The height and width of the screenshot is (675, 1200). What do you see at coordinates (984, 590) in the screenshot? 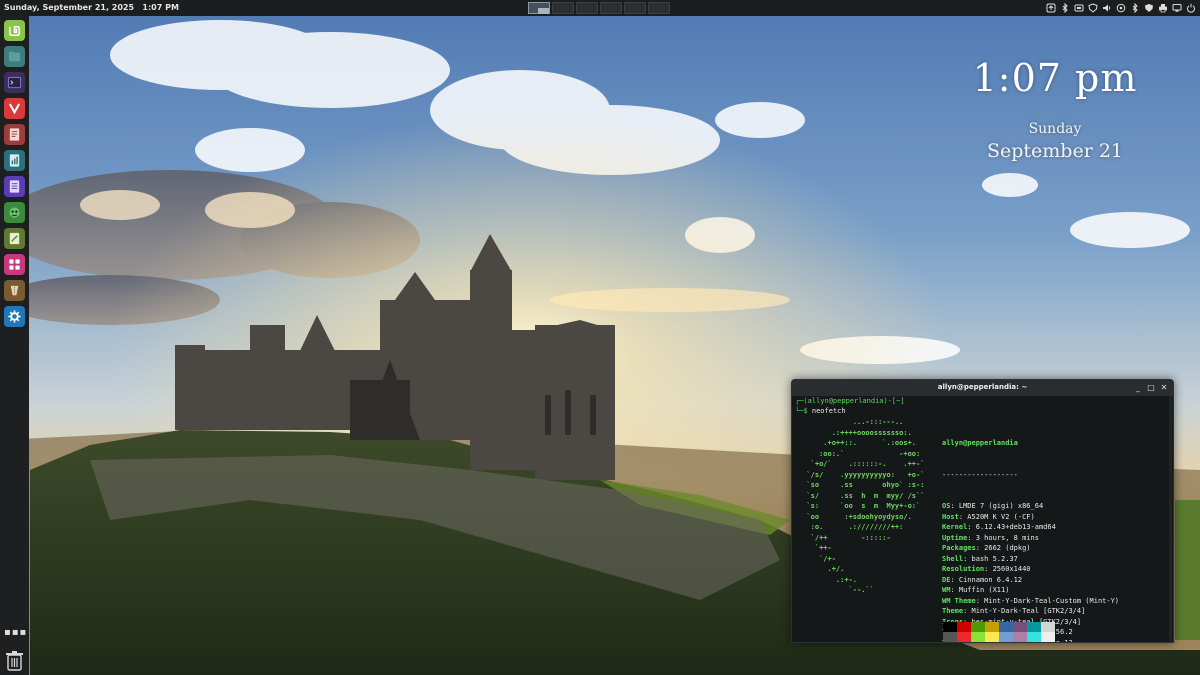
I see `info-value: Muffin (X11)` at bounding box center [984, 590].